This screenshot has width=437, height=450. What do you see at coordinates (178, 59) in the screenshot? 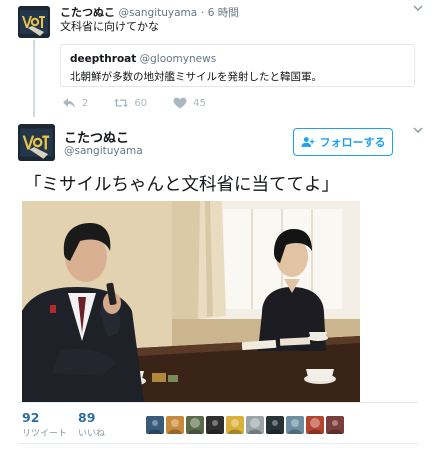
I see `quoted-screen-name: @gloomynews` at bounding box center [178, 59].